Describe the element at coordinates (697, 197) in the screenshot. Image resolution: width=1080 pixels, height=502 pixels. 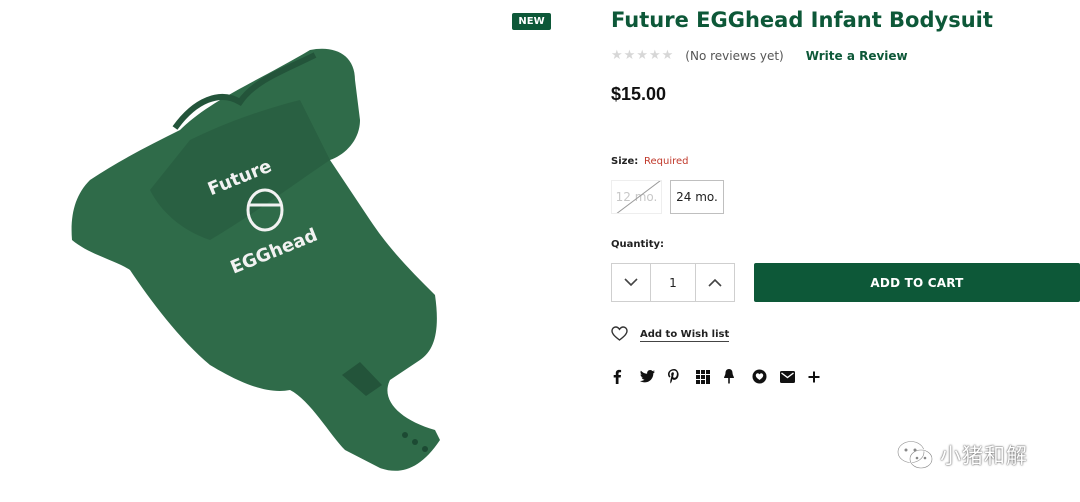
I see `size-option-24mo: 24 mo.` at that location.